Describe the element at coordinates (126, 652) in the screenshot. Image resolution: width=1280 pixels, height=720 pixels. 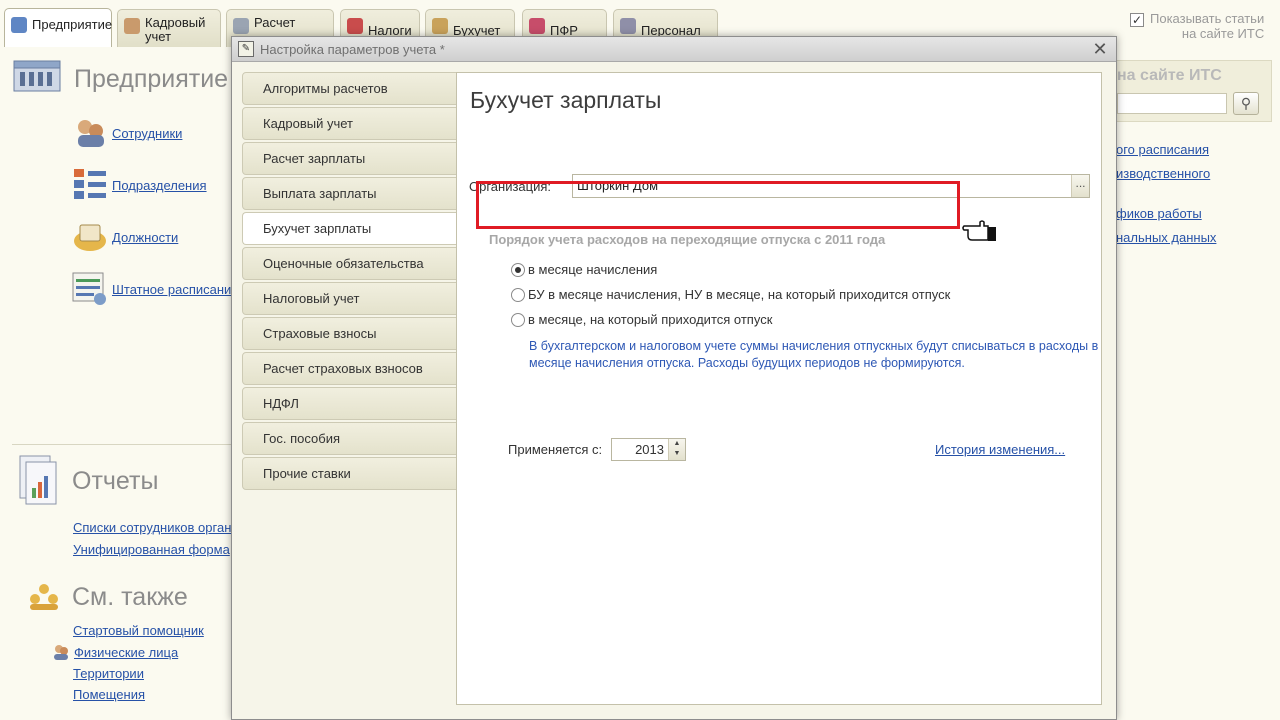
I see `individuals-link: Физические лица` at that location.